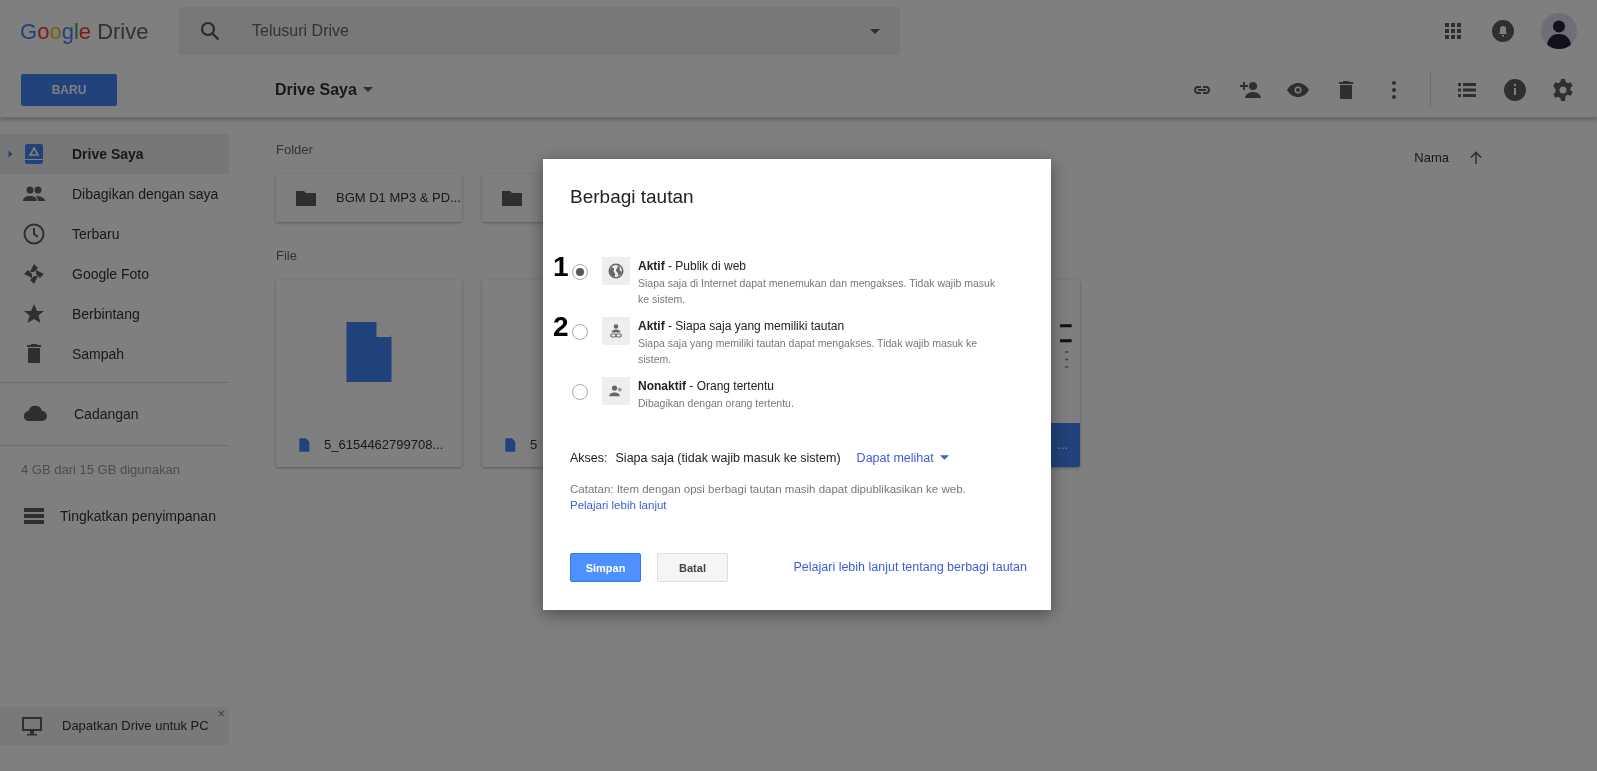 This screenshot has height=771, width=1597. What do you see at coordinates (817, 291) in the screenshot?
I see `option-description: Siapa saja di Internet dapat menemukan dan mengakses. Tidak wajib masuk ke sistem.` at bounding box center [817, 291].